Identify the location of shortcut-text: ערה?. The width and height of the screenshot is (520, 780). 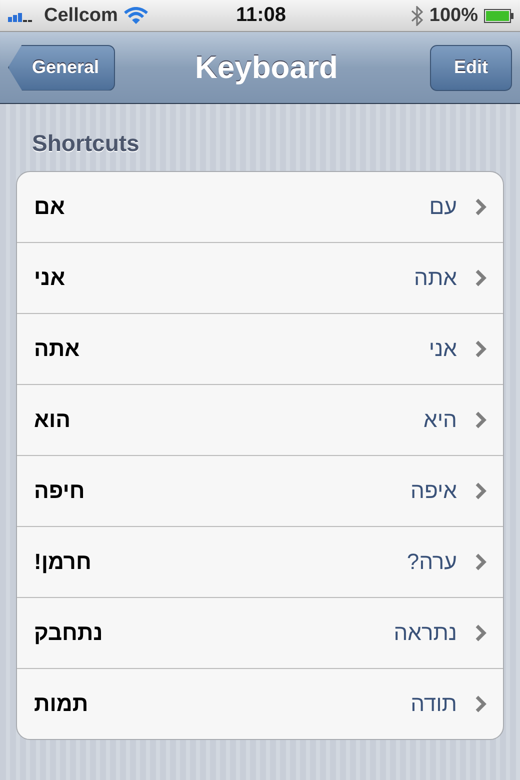
(431, 562).